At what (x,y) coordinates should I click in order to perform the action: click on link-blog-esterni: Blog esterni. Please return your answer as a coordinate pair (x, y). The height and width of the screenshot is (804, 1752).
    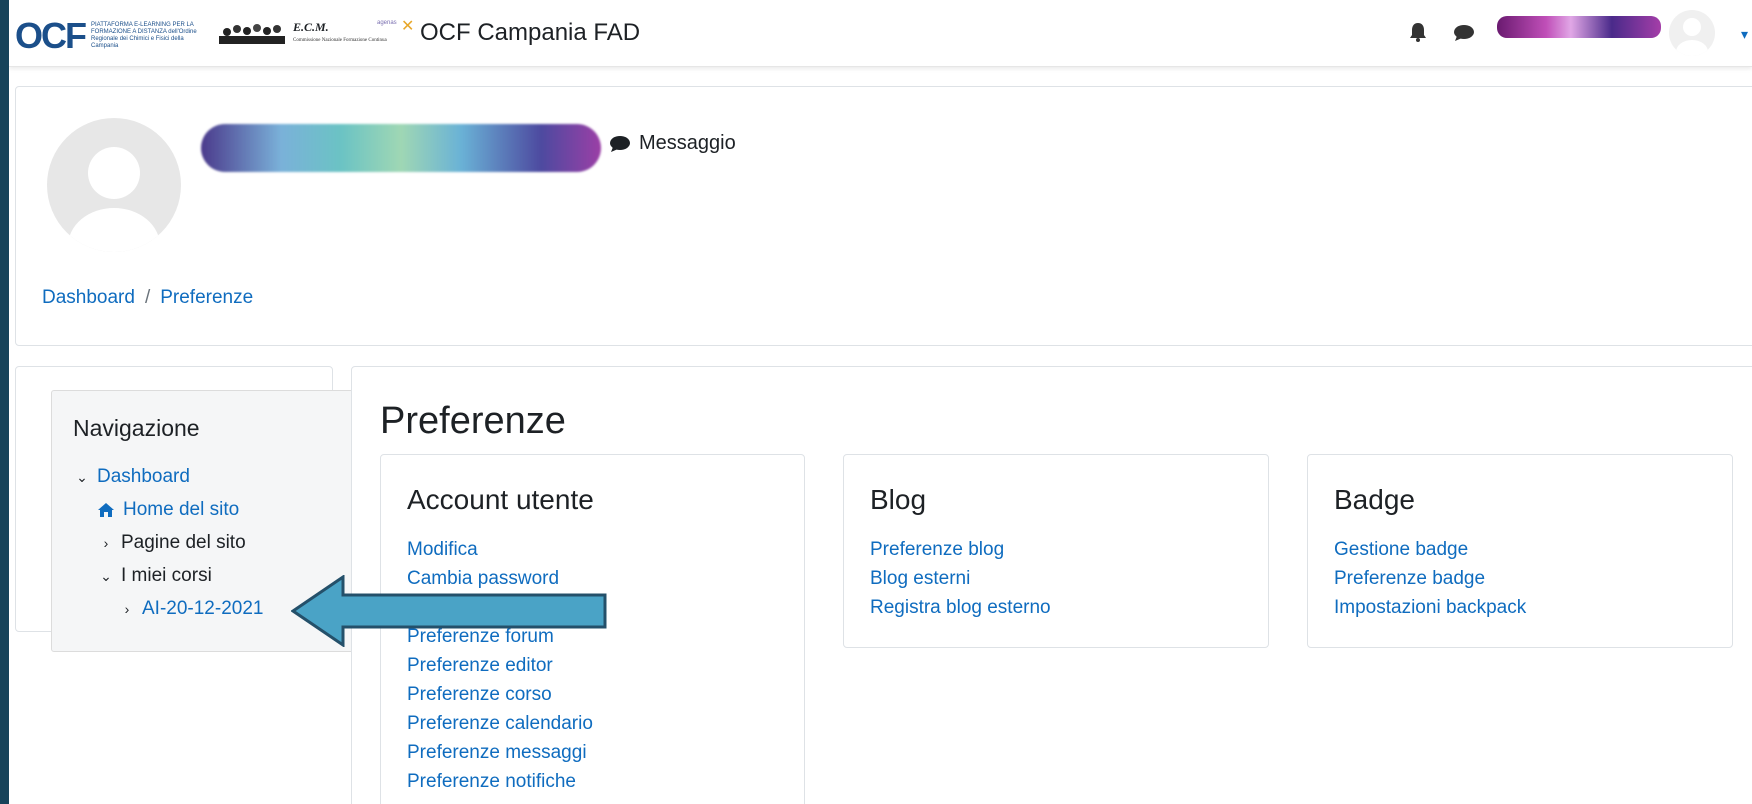
    Looking at the image, I should click on (960, 578).